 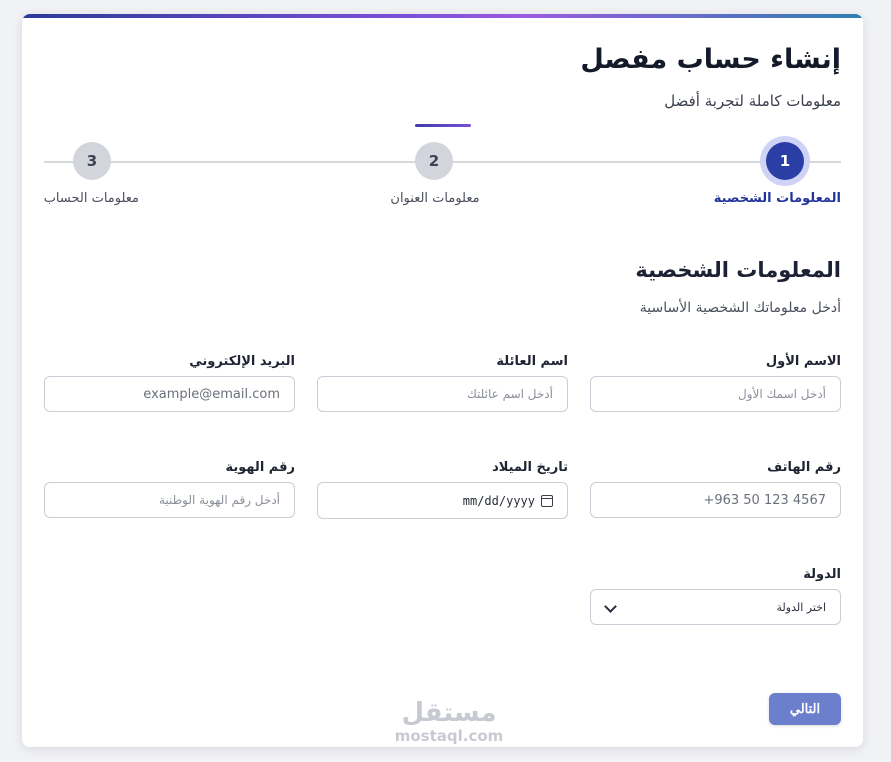 What do you see at coordinates (443, 125) in the screenshot?
I see `title-underline` at bounding box center [443, 125].